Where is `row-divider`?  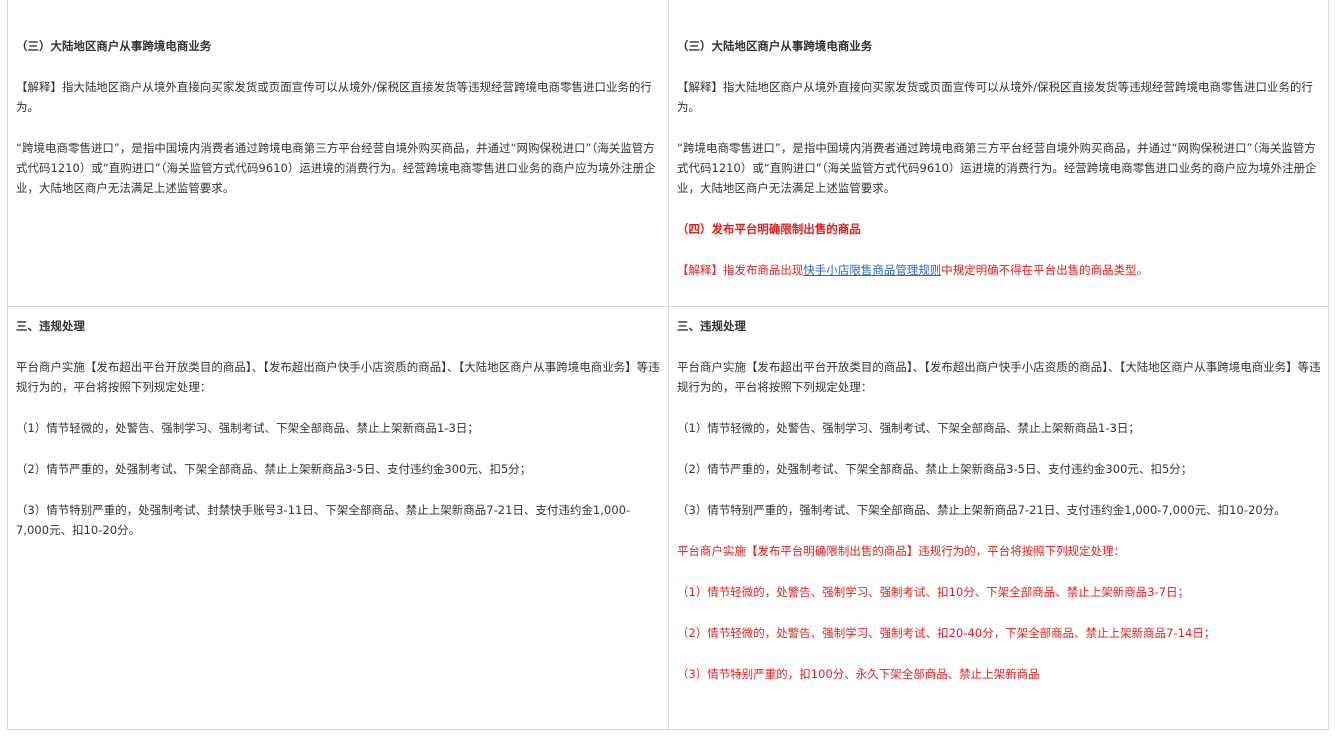 row-divider is located at coordinates (668, 306).